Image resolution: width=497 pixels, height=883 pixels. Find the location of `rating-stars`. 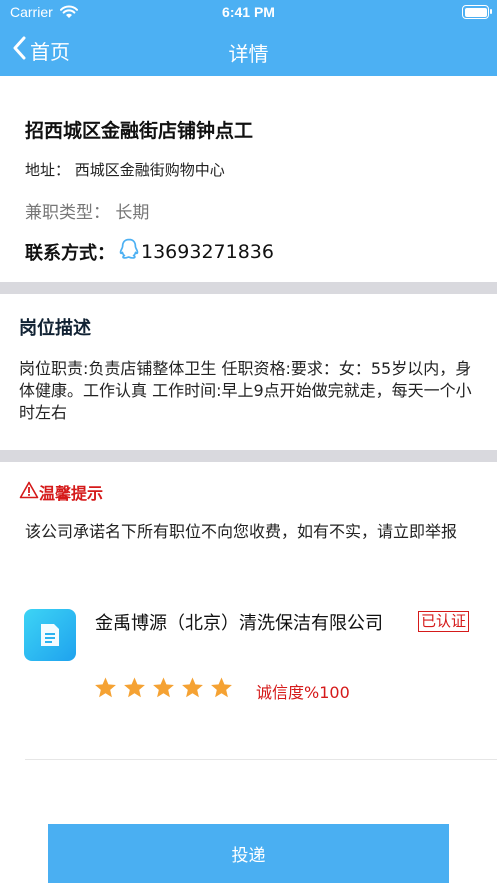

rating-stars is located at coordinates (165, 688).